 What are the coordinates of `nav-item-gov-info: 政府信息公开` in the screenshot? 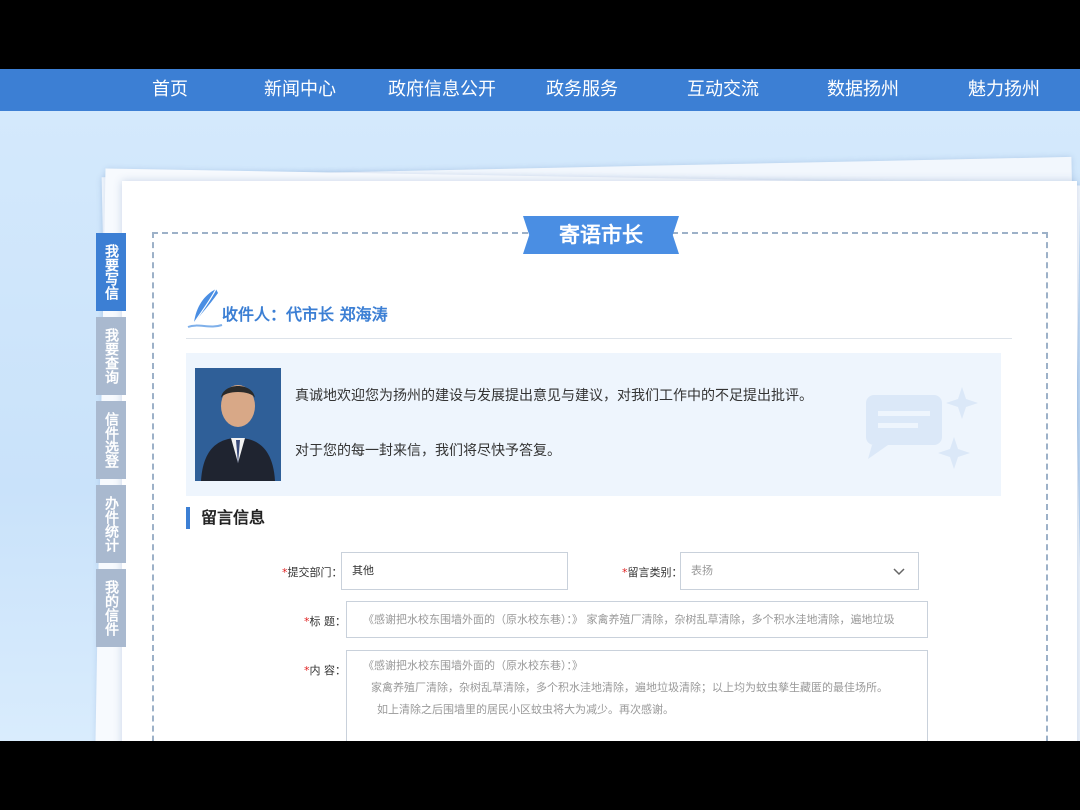 It's located at (442, 90).